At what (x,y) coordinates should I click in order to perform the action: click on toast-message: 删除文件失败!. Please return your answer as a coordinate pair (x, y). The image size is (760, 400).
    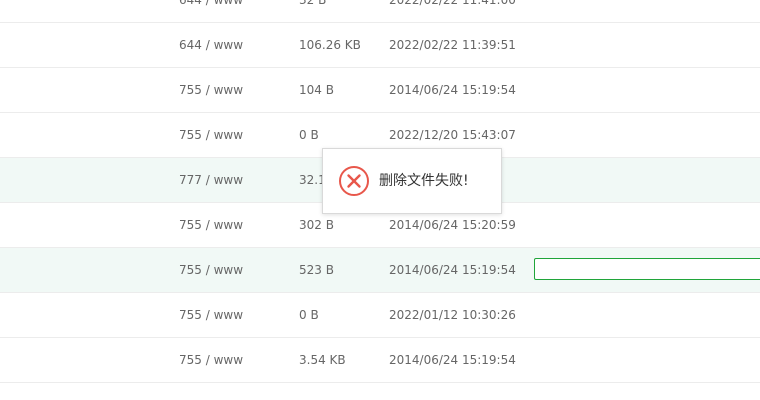
    Looking at the image, I should click on (424, 181).